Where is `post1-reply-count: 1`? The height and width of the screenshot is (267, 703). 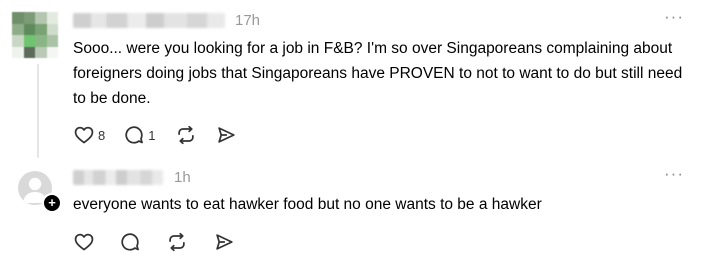 post1-reply-count: 1 is located at coordinates (152, 135).